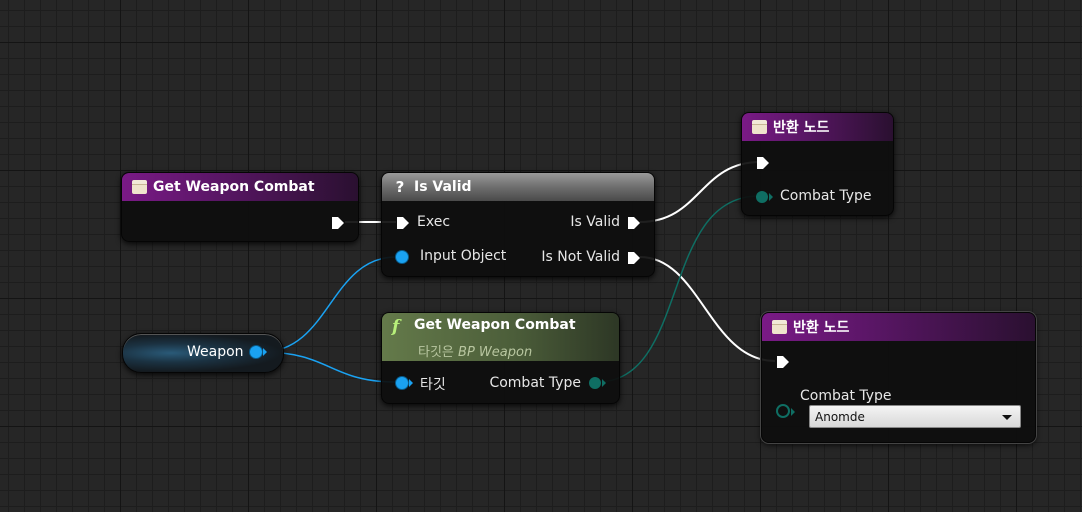 This screenshot has width=1082, height=512. I want to click on node-function-entry: Get Weapon Combat, so click(240, 207).